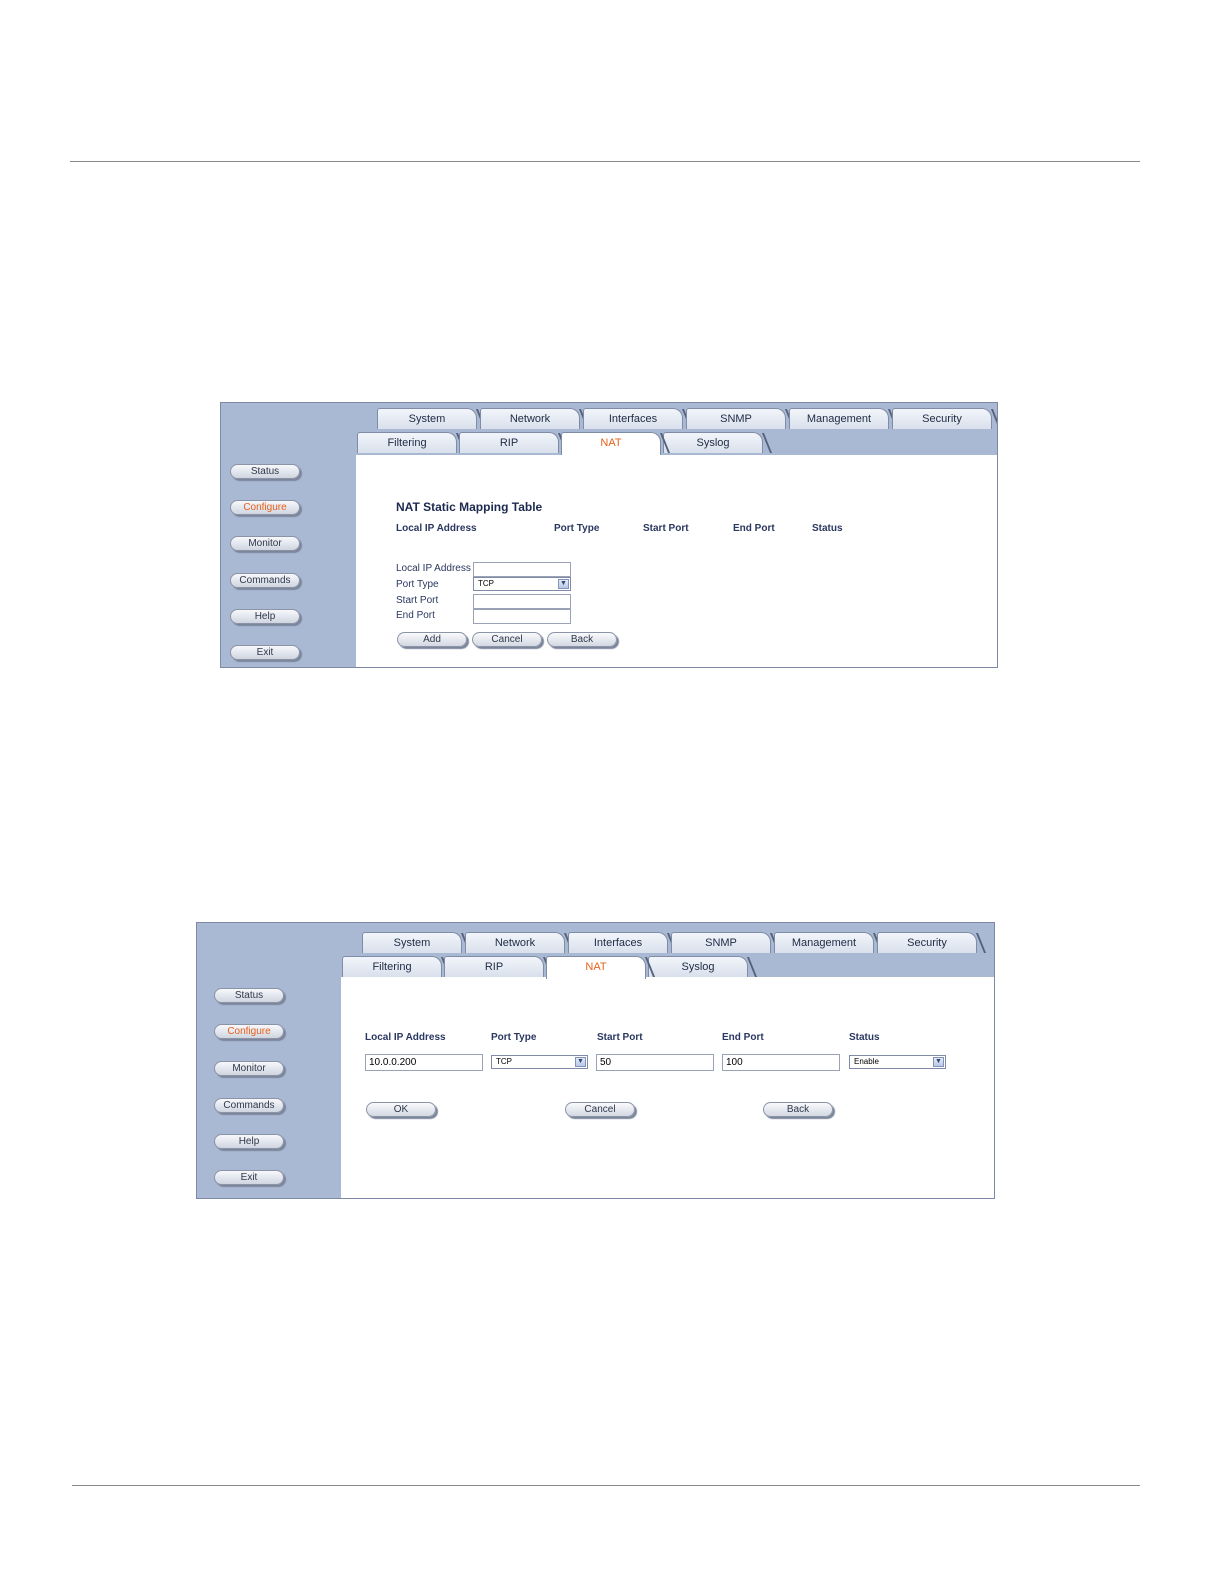 This screenshot has width=1224, height=1584. What do you see at coordinates (469, 507) in the screenshot?
I see `page-title: NAT Static Mapping Table` at bounding box center [469, 507].